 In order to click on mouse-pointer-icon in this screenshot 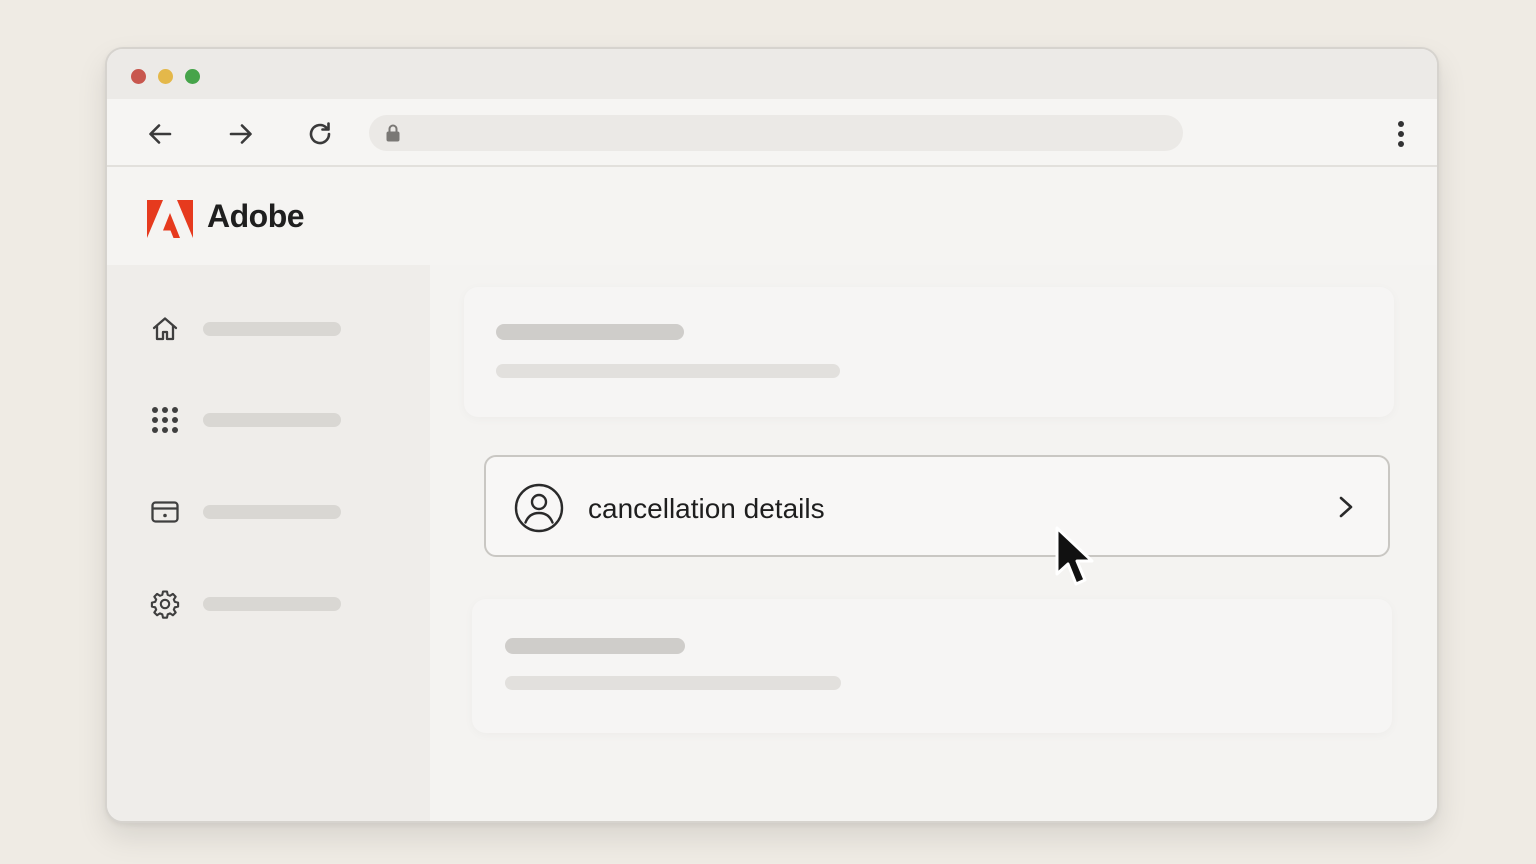, I will do `click(1074, 556)`.